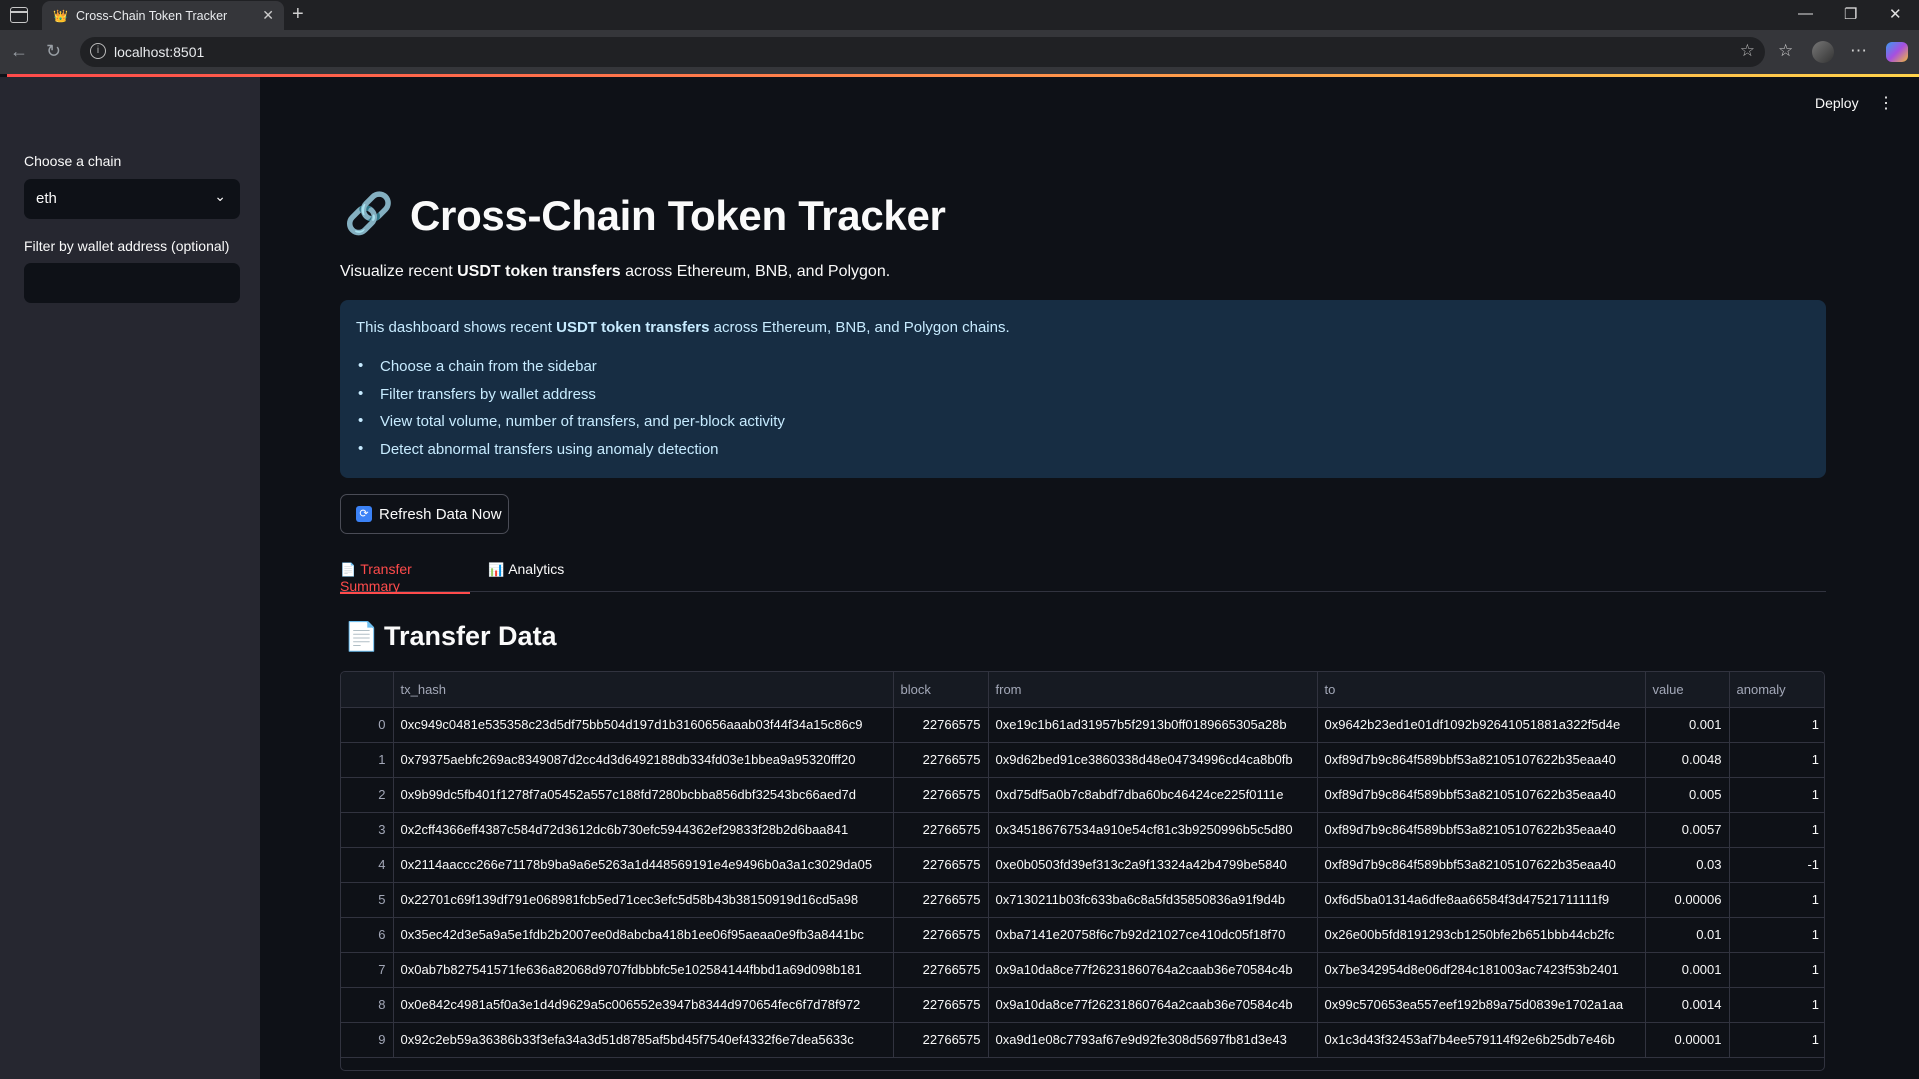 The image size is (1919, 1079). Describe the element at coordinates (367, 795) in the screenshot. I see `cell-index: 2` at that location.